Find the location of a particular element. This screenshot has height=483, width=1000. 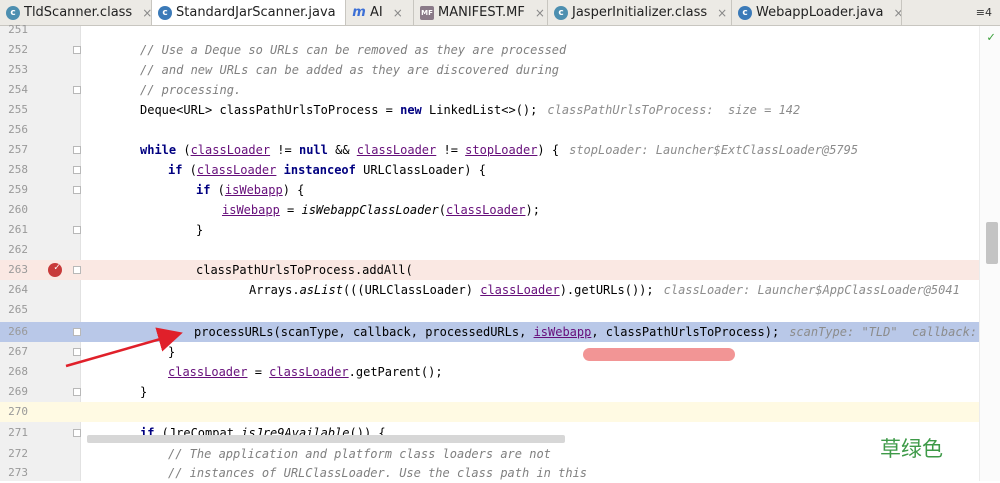

line-number: 271 is located at coordinates (14, 433).